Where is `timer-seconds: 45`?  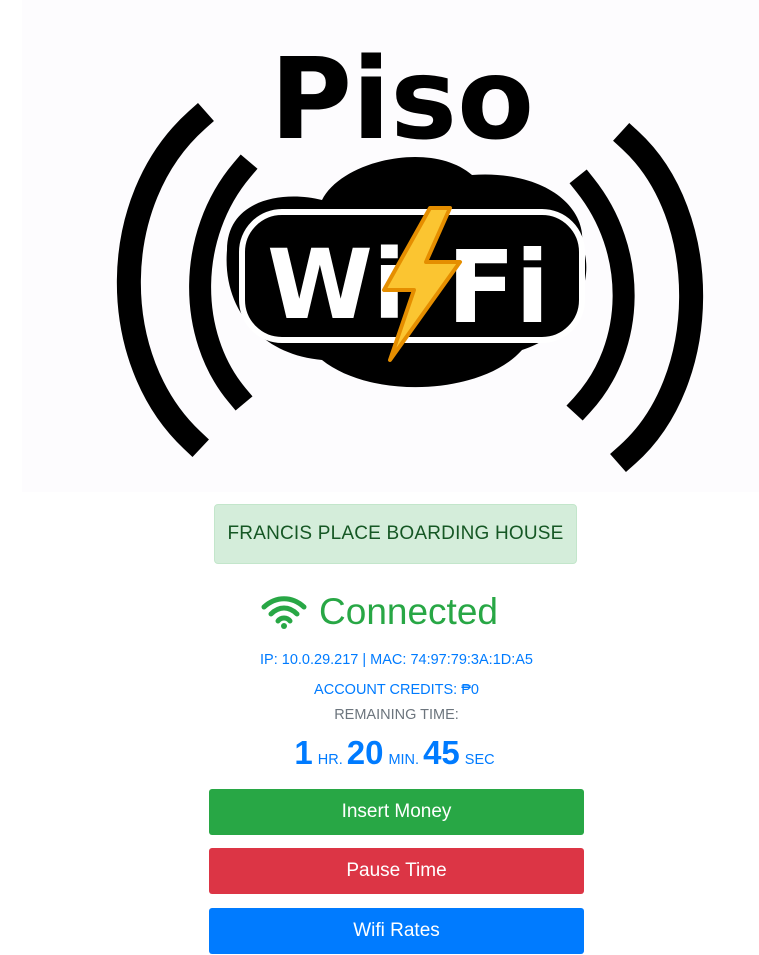 timer-seconds: 45 is located at coordinates (441, 752).